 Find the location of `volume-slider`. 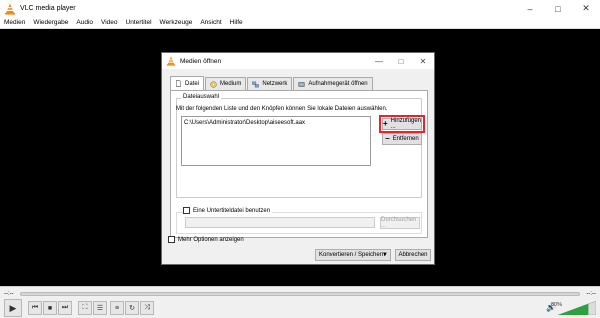

volume-slider is located at coordinates (577, 308).